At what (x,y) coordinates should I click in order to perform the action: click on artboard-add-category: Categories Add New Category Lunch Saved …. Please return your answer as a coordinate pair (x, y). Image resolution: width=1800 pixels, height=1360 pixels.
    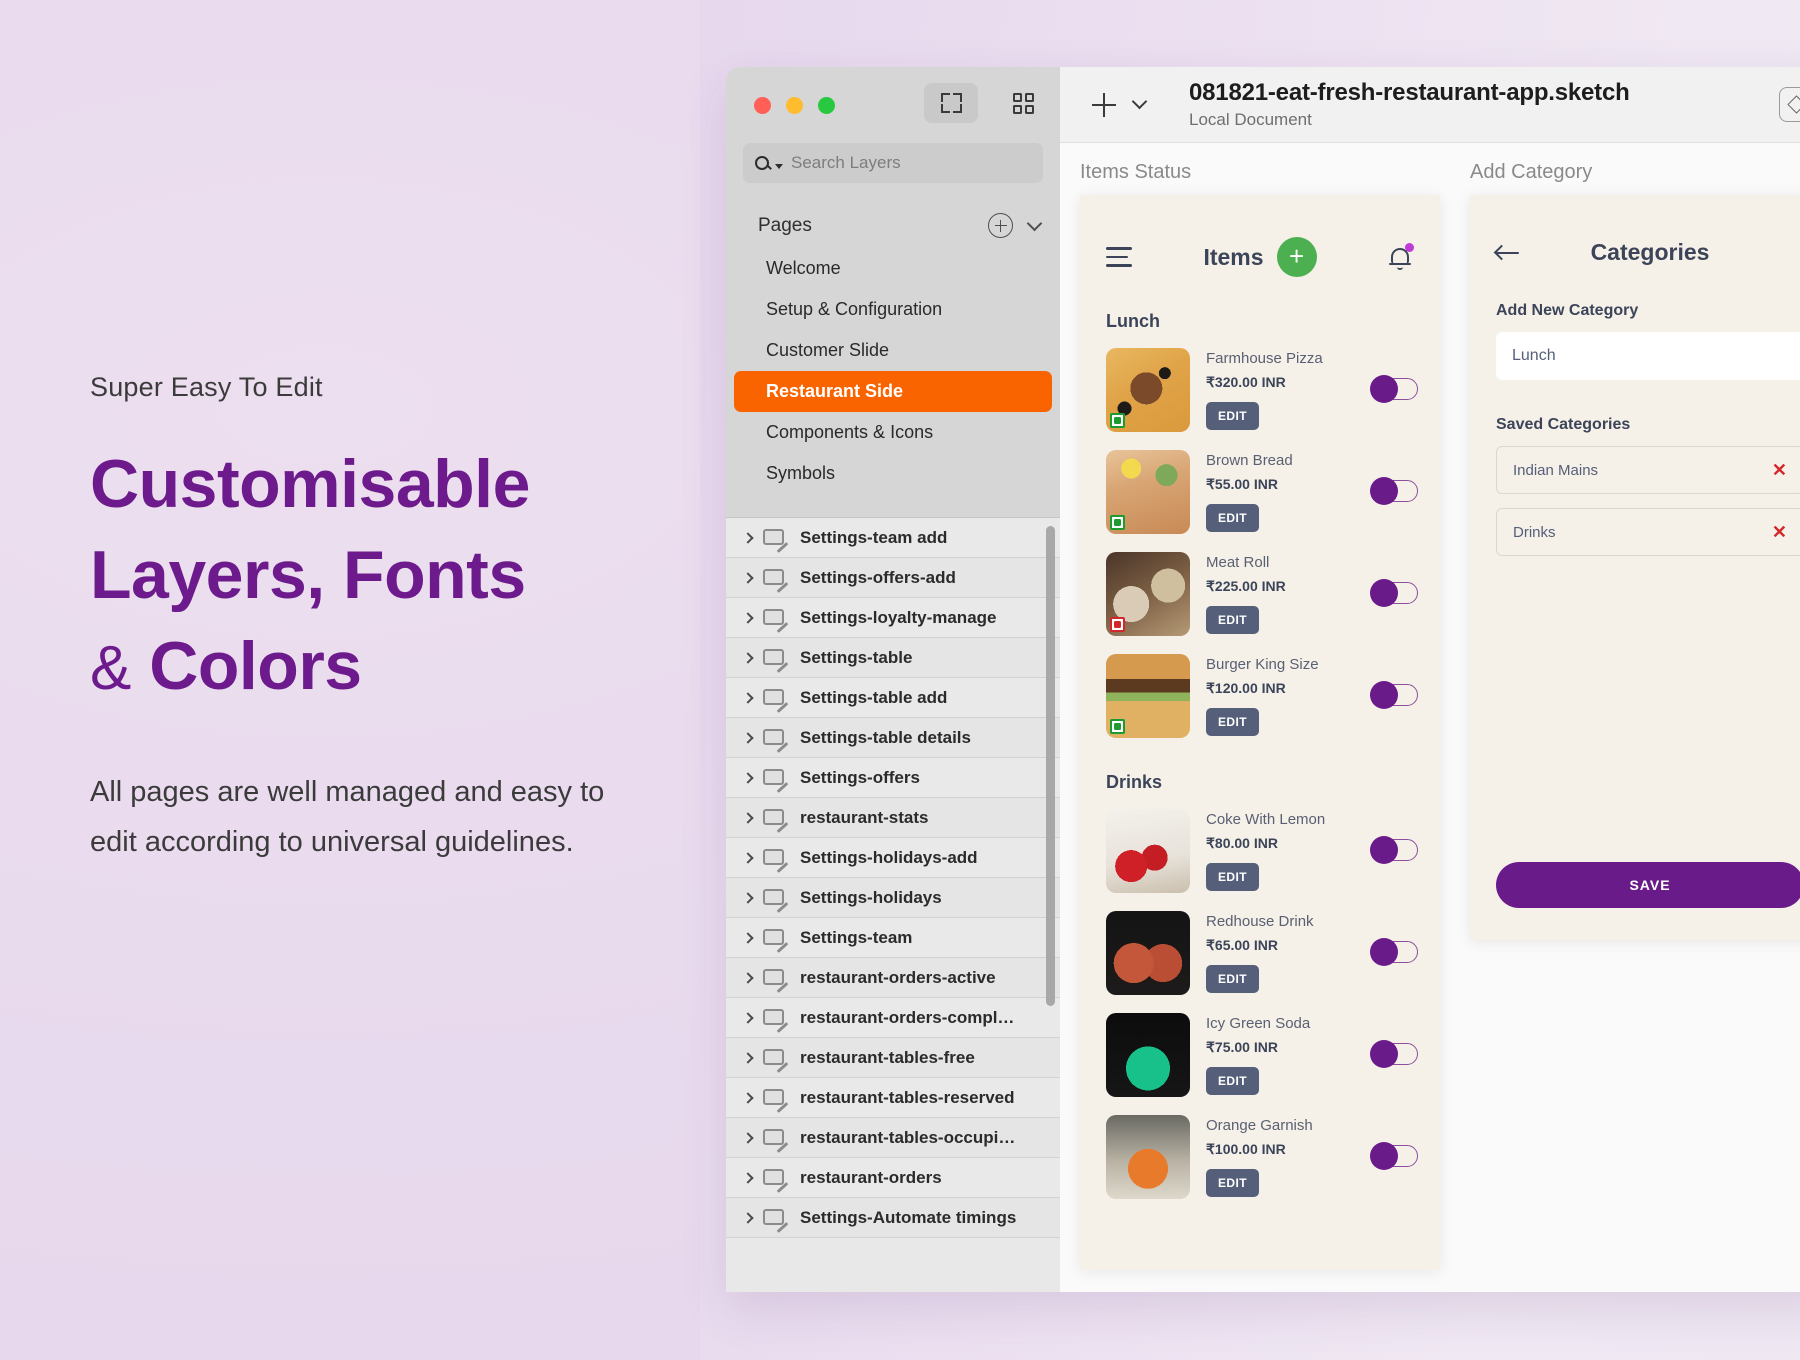
    Looking at the image, I should click on (1635, 567).